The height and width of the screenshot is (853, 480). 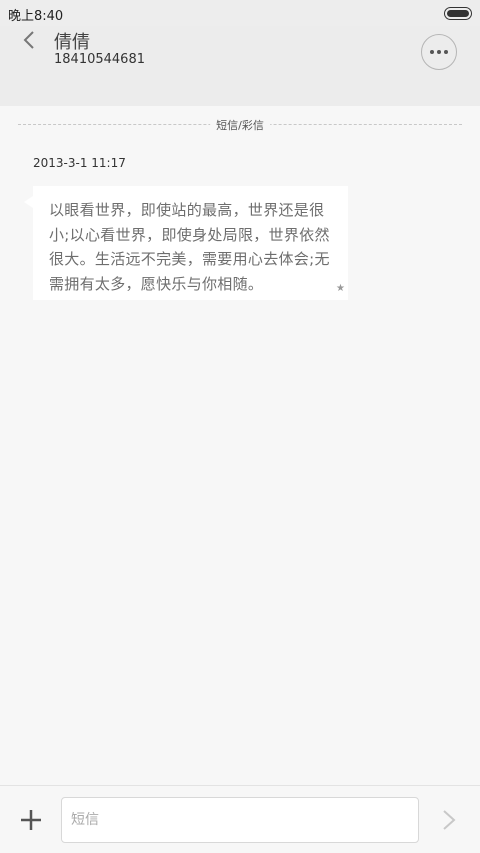 I want to click on conversation-header: 倩倩 18410544681, so click(x=240, y=66).